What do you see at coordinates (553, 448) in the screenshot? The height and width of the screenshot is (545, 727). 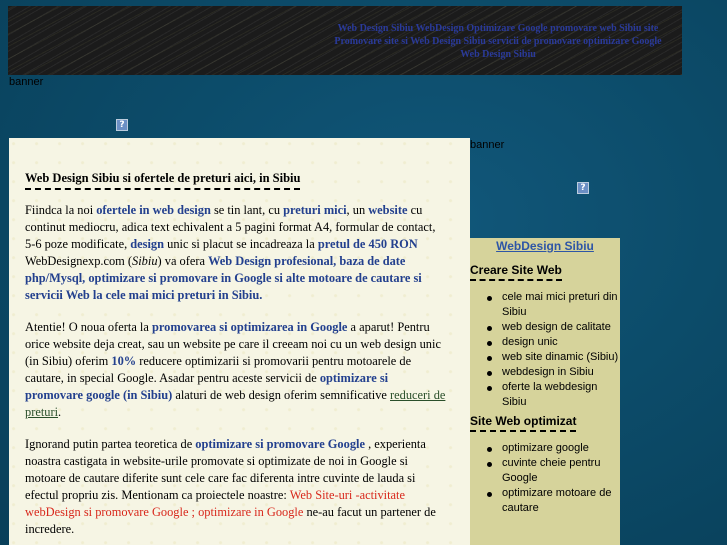 I see `list-item: optimizare google` at bounding box center [553, 448].